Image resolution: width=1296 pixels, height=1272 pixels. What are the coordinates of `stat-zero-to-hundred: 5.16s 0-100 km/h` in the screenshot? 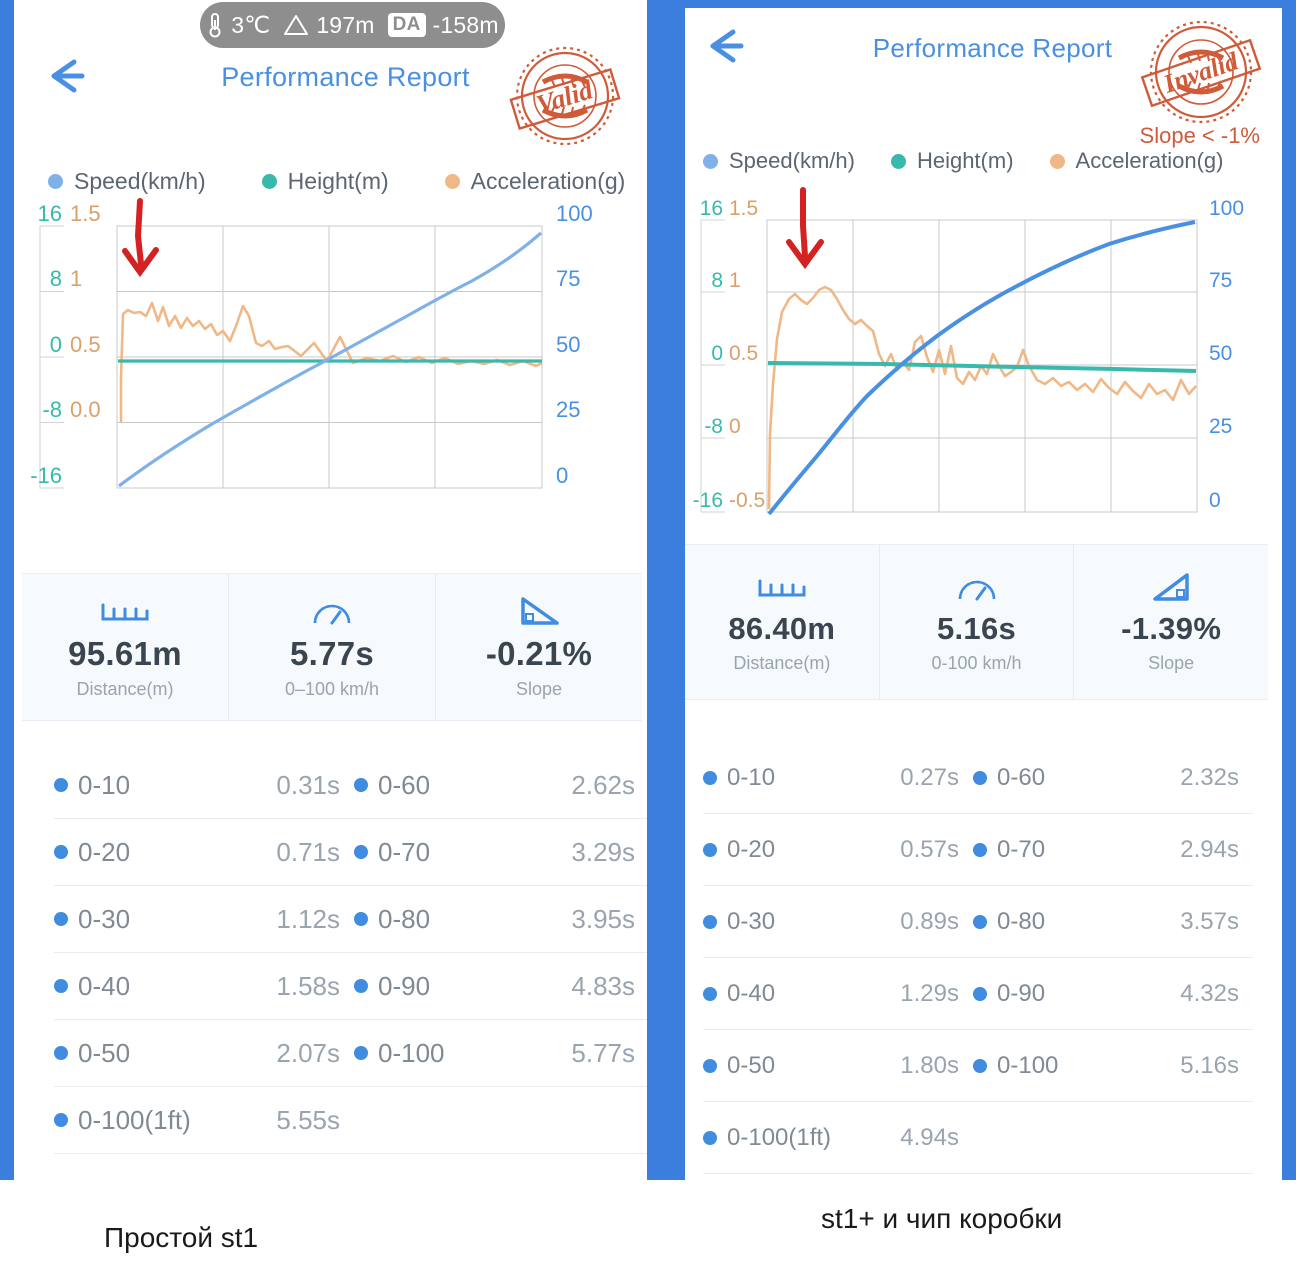 It's located at (977, 622).